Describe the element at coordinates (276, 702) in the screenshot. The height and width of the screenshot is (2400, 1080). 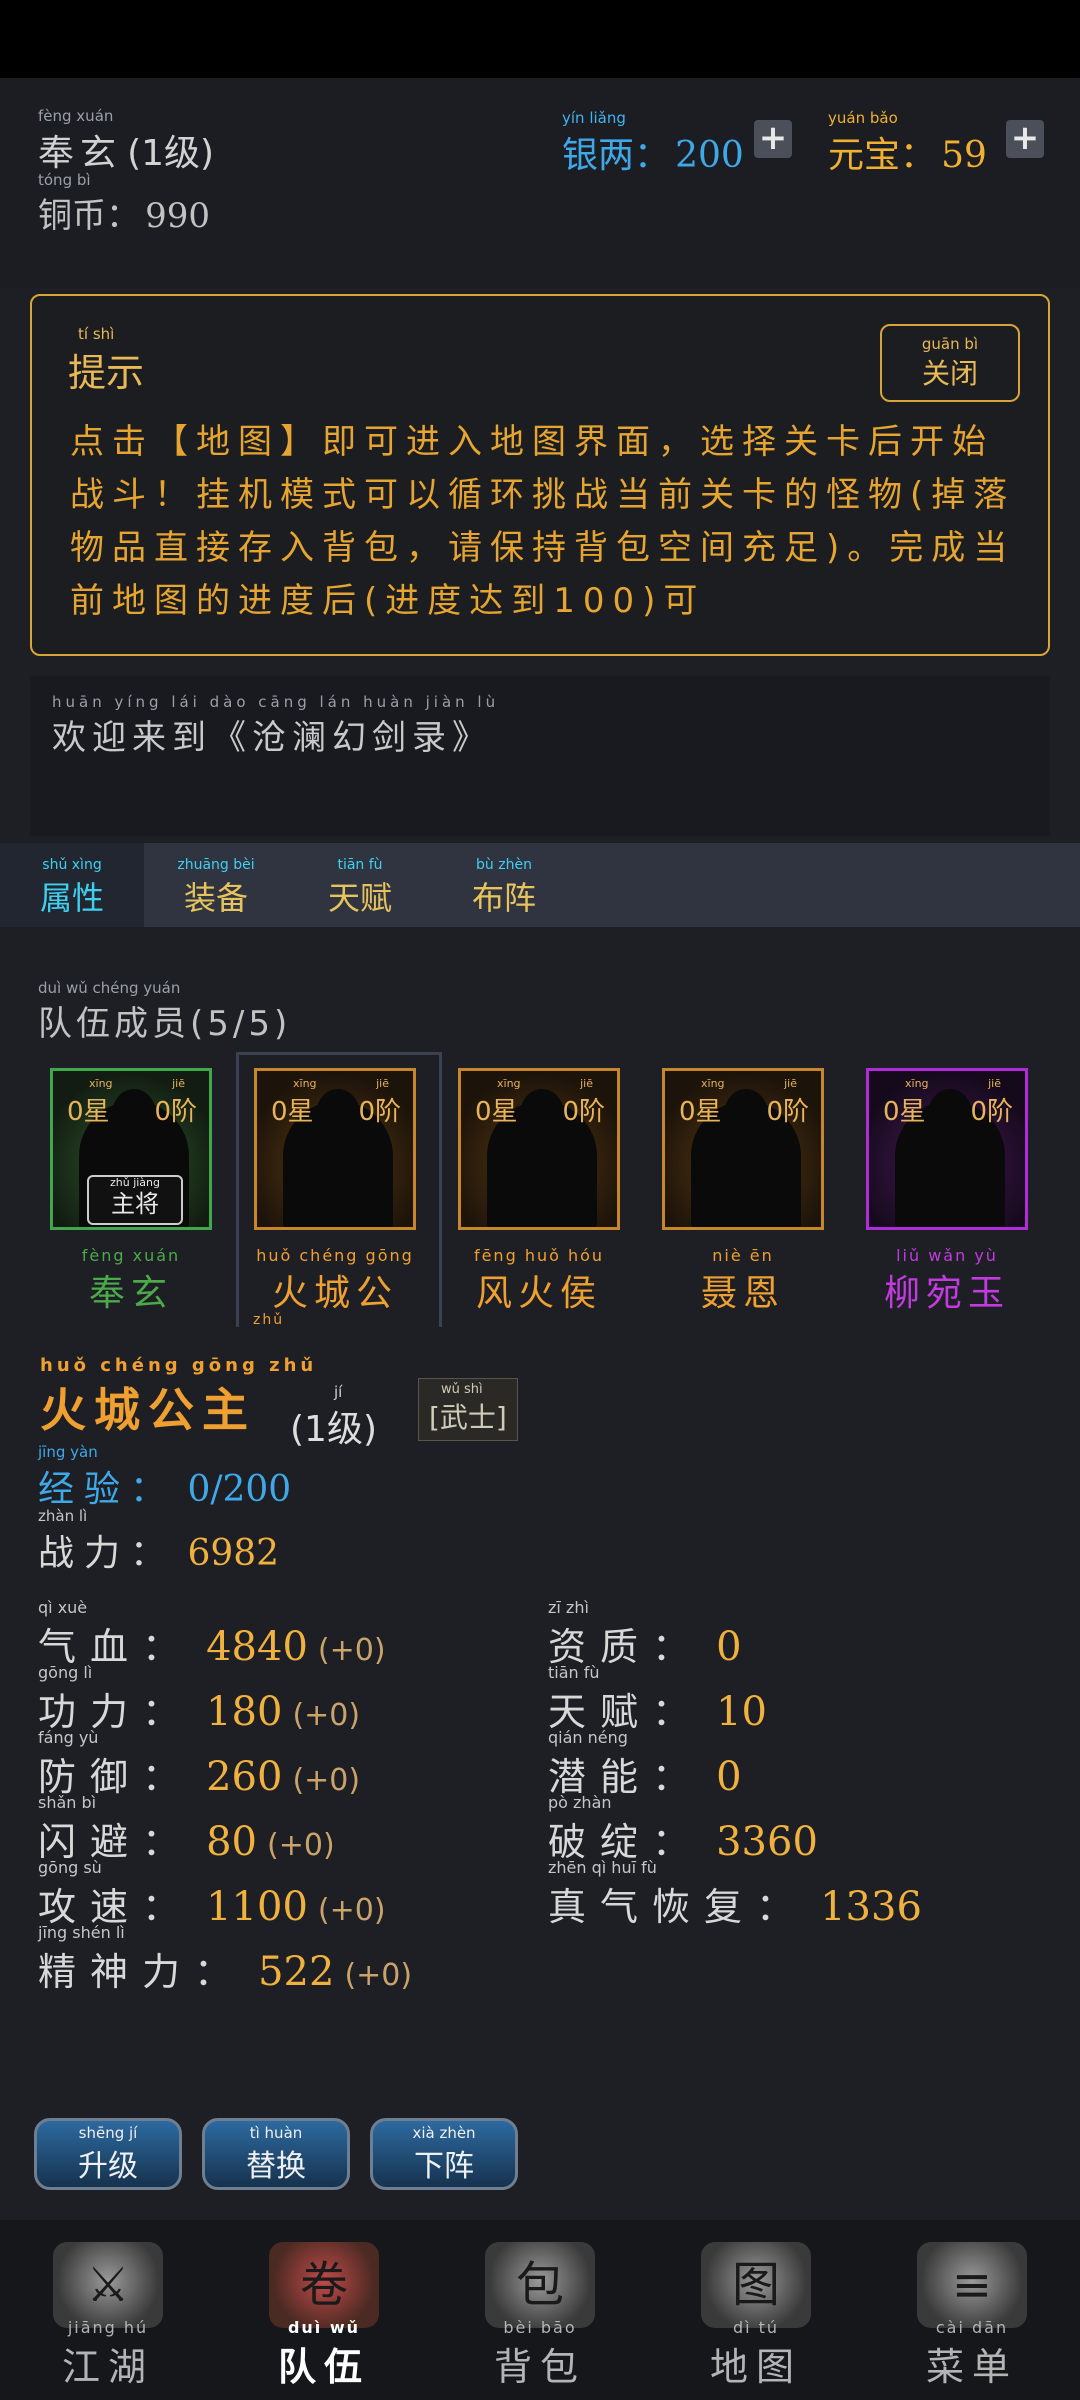
I see `welcome-pinyin: huān yíng lái dào cāng lán huàn jiàn lù` at that location.